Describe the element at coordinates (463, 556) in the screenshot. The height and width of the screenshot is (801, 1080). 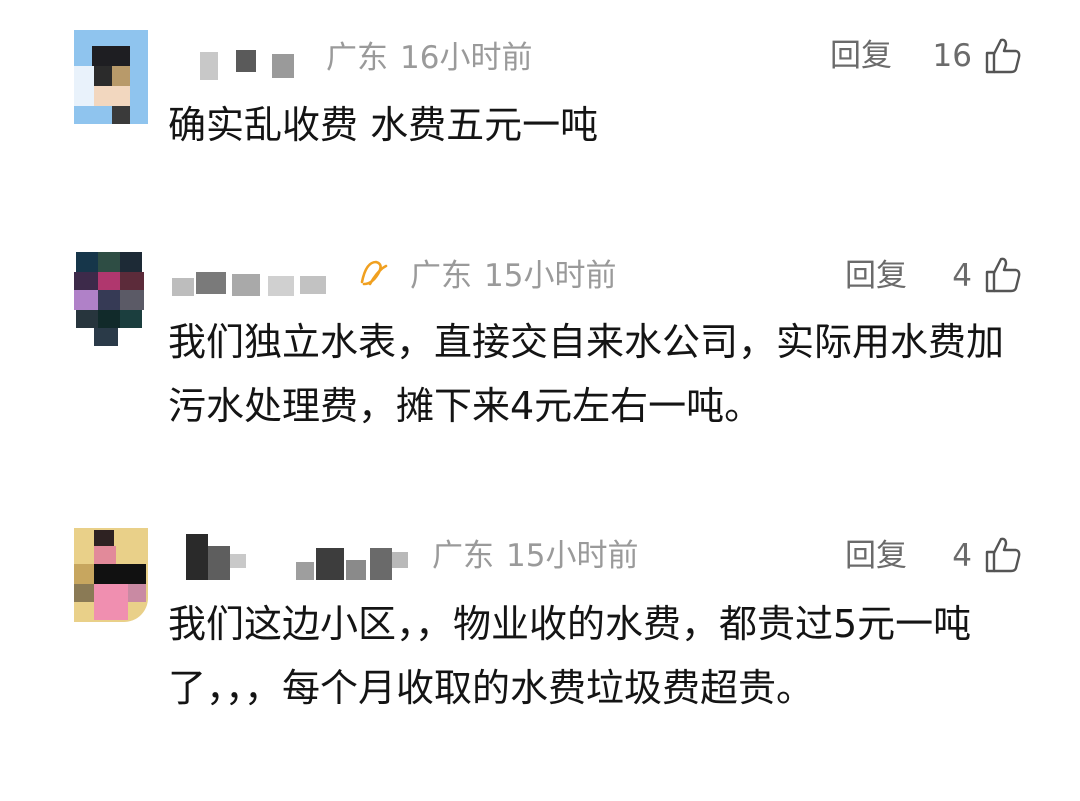
I see `location-label: 广东` at that location.